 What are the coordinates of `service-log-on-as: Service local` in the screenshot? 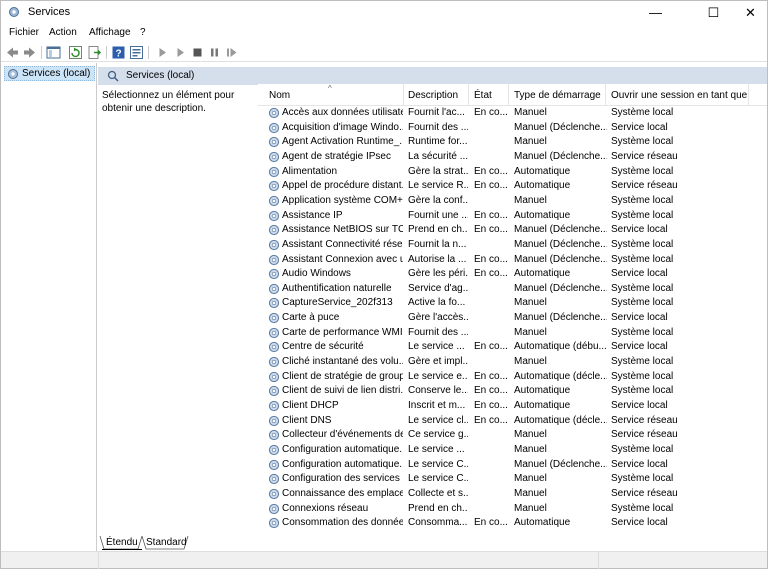 It's located at (639, 347).